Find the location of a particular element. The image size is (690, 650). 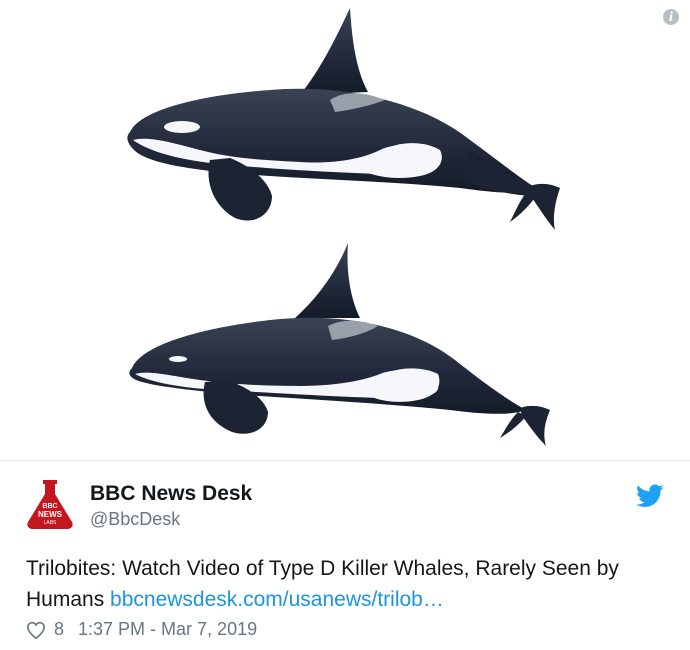

author-handle: @BbcDesk is located at coordinates (135, 519).